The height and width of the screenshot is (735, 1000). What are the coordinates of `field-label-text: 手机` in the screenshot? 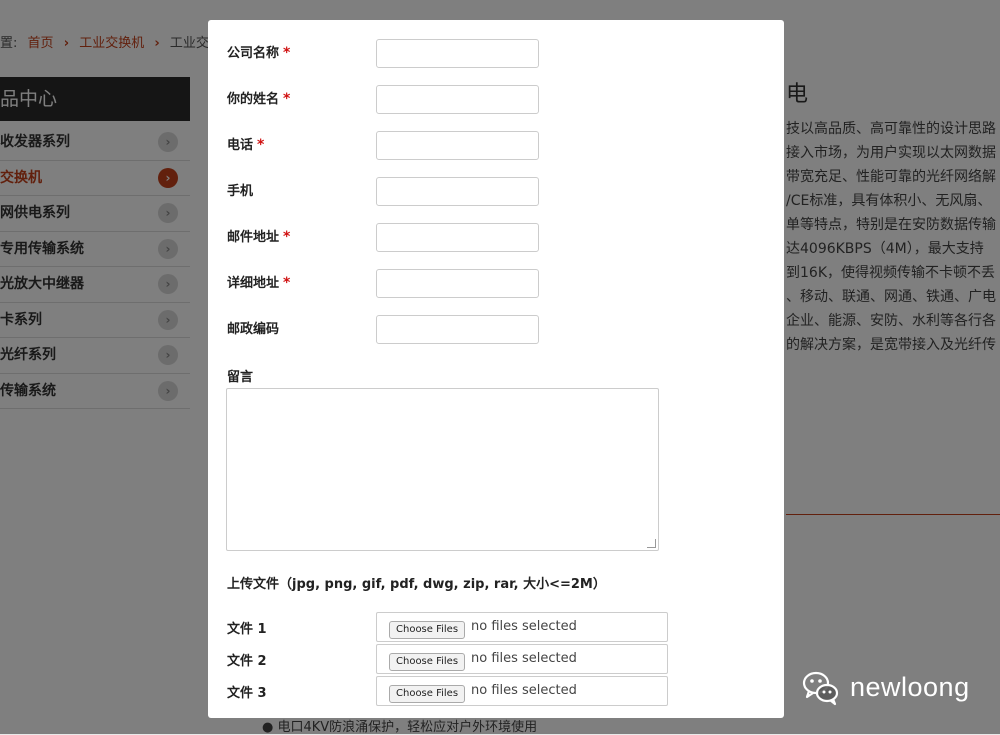 It's located at (240, 191).